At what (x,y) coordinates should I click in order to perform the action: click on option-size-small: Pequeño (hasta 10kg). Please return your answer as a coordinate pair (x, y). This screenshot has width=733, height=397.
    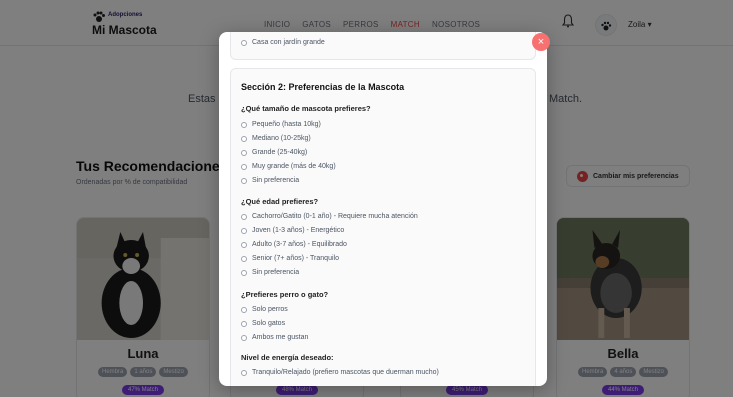
    Looking at the image, I should click on (281, 124).